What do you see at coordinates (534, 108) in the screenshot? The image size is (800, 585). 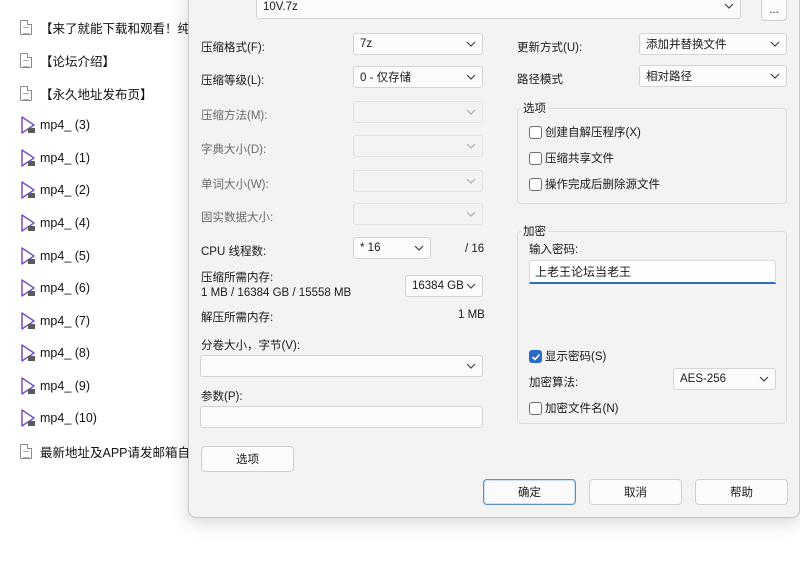 I see `options-group-title: 选项` at bounding box center [534, 108].